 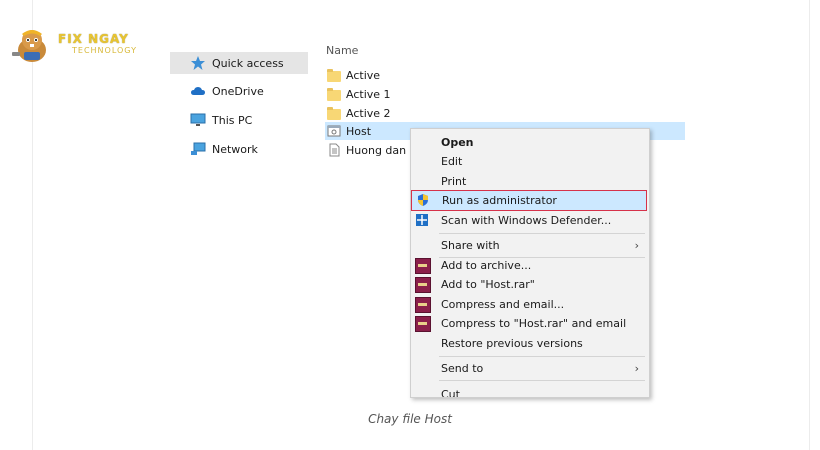 What do you see at coordinates (530, 181) in the screenshot?
I see `menu-item-print: Print` at bounding box center [530, 181].